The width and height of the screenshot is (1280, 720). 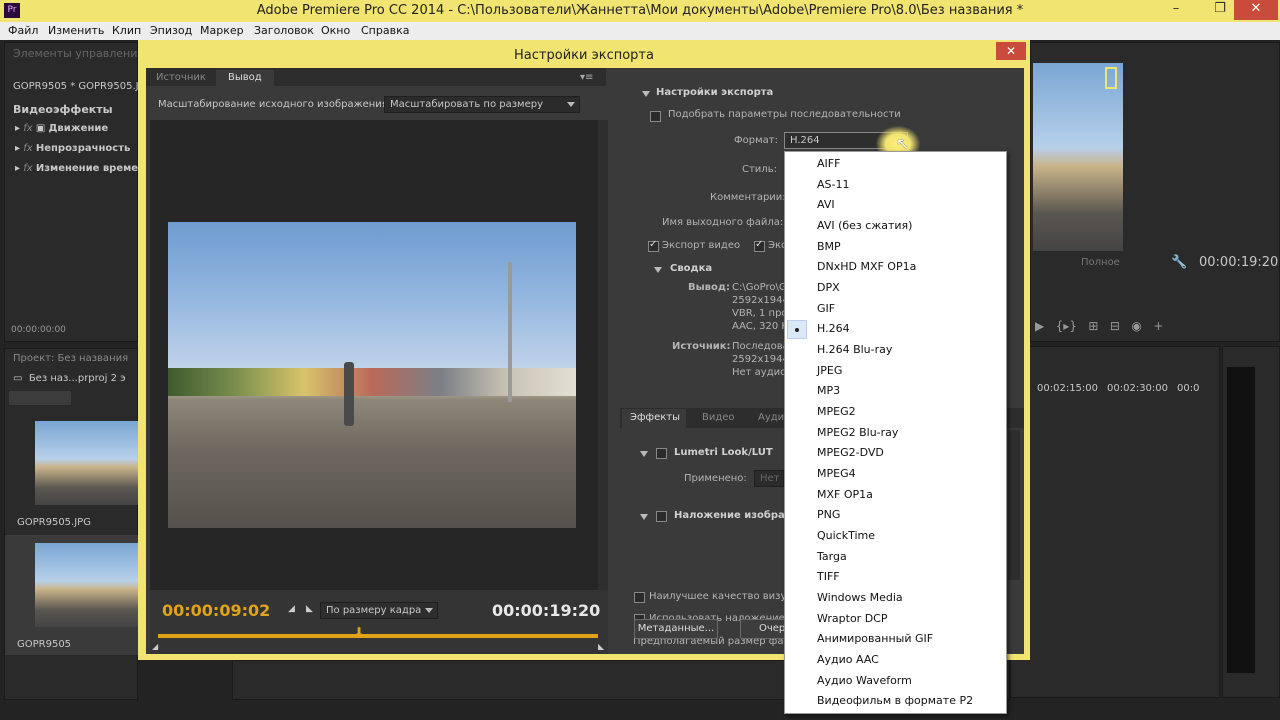 What do you see at coordinates (805, 140) in the screenshot?
I see `format-value: H.264` at bounding box center [805, 140].